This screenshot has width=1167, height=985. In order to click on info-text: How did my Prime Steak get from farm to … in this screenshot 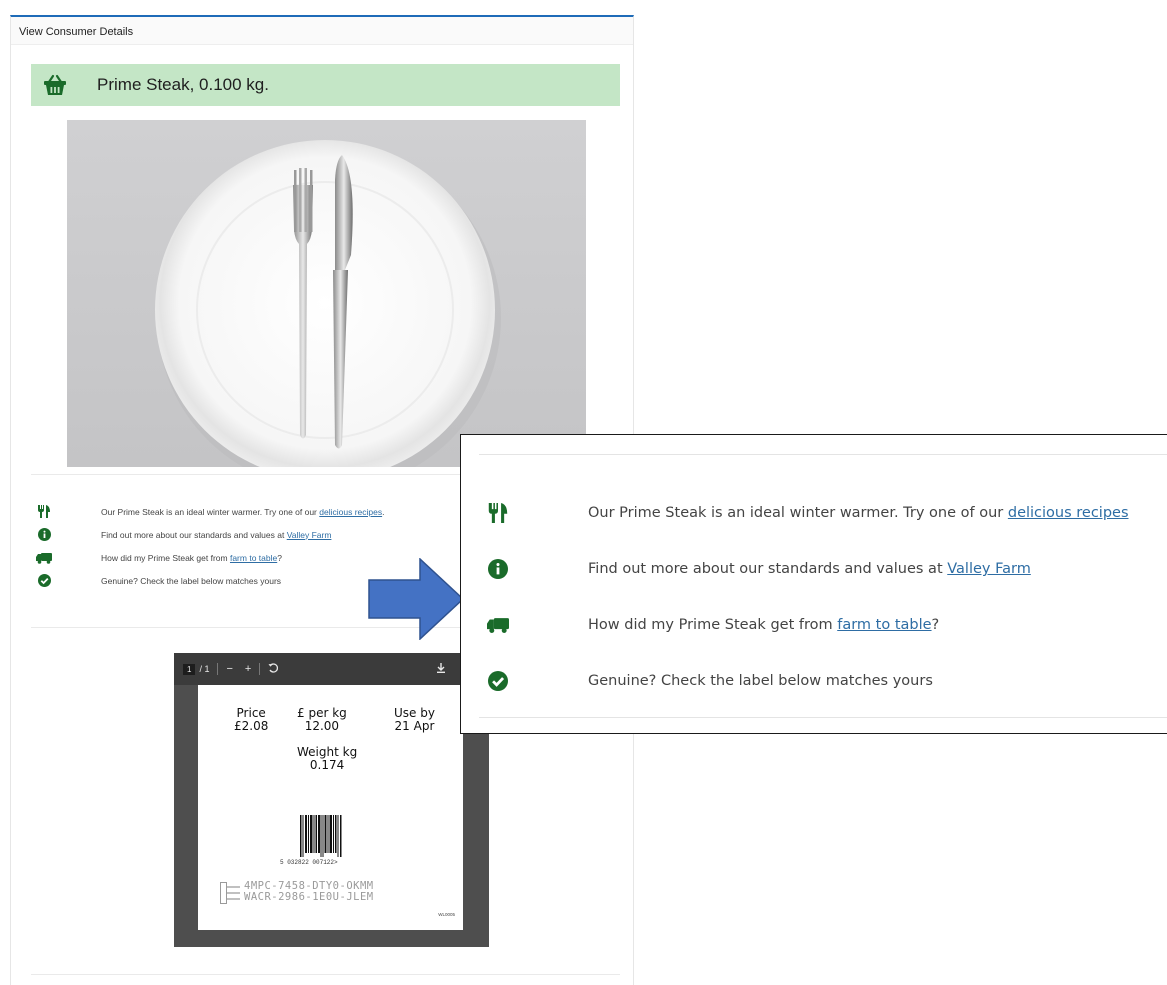, I will do `click(191, 557)`.